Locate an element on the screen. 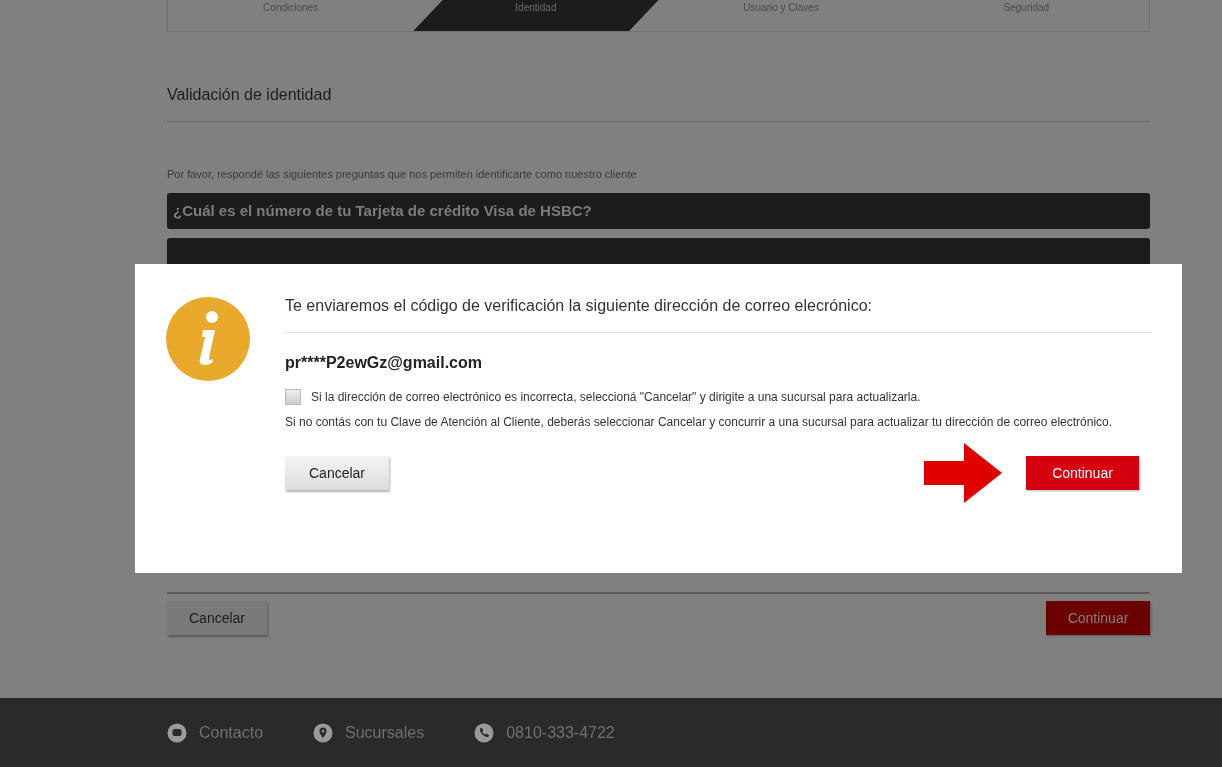  email-address: pr****P2ewGz@gmail.com is located at coordinates (384, 363).